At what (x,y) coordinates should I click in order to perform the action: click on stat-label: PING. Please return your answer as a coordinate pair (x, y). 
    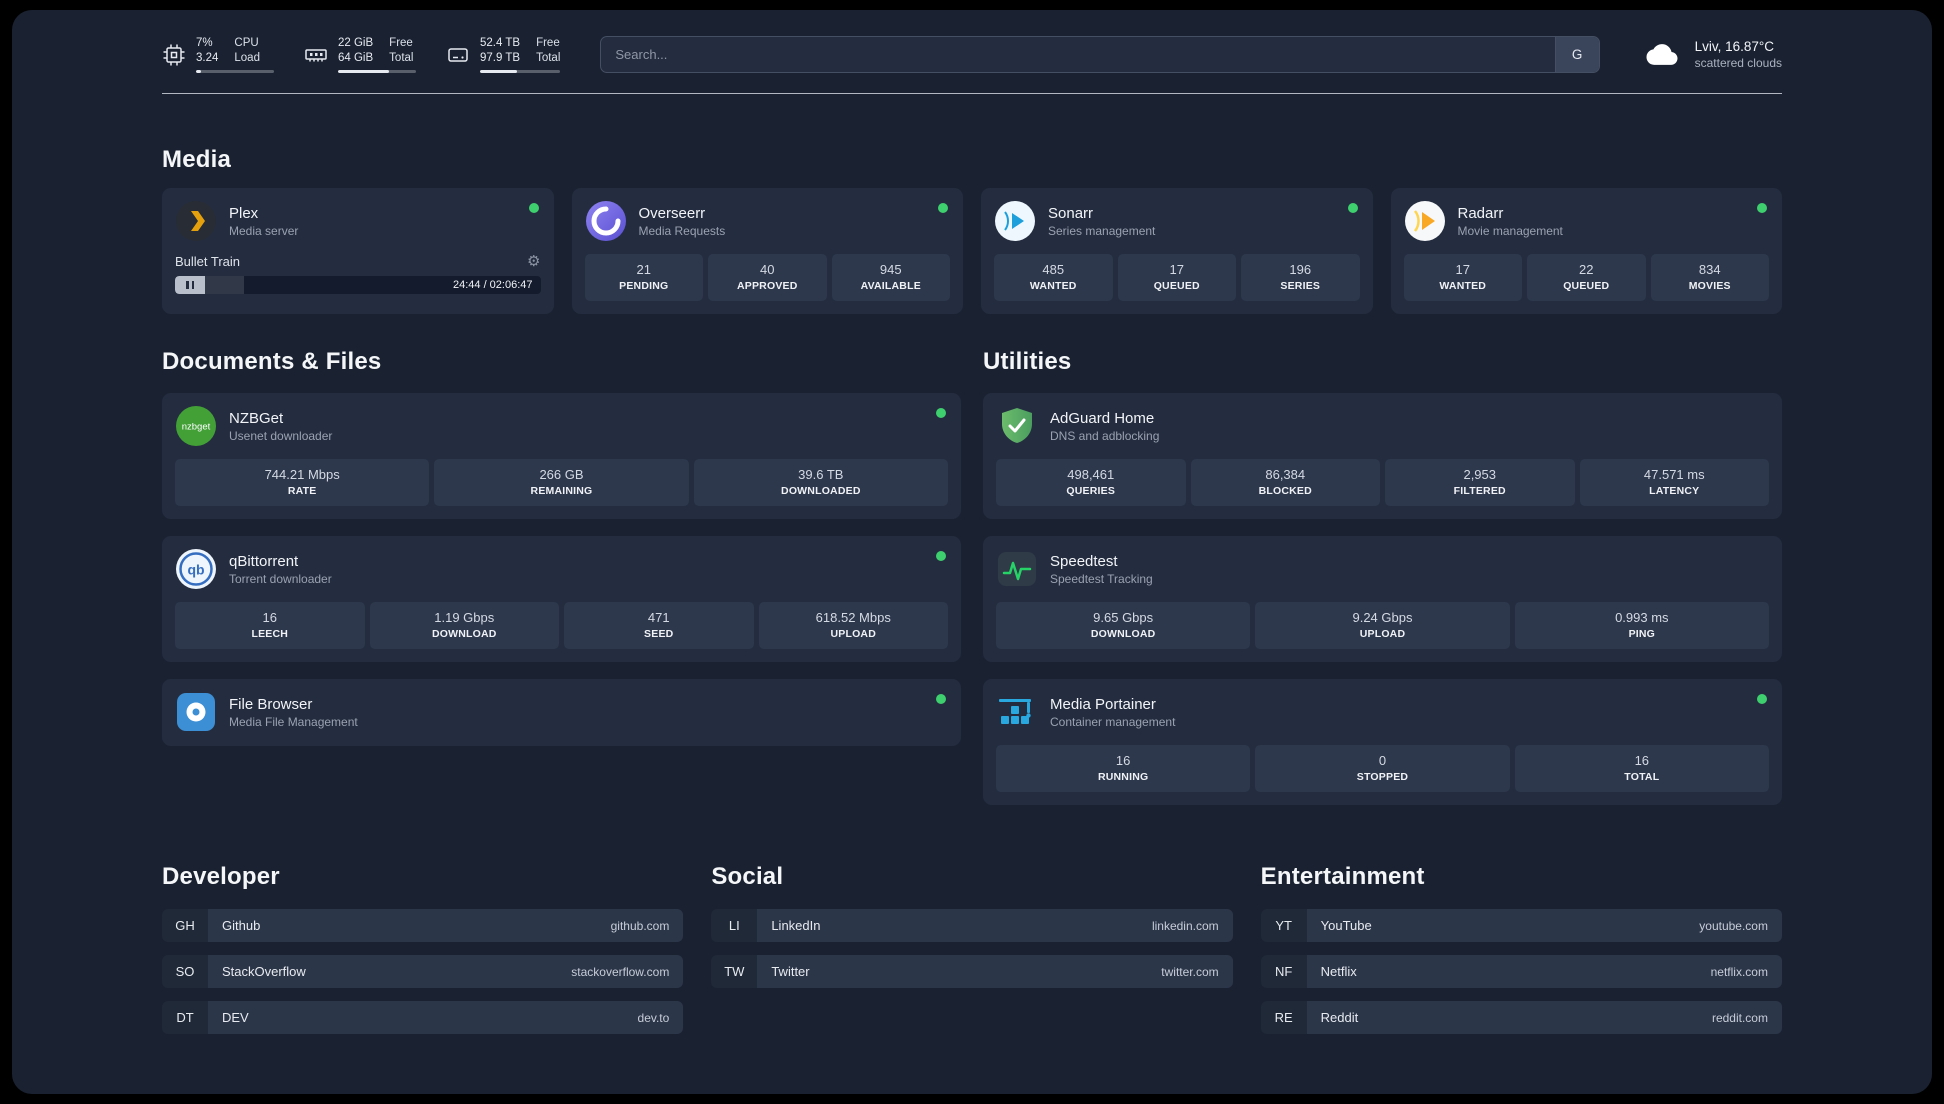
    Looking at the image, I should click on (1642, 634).